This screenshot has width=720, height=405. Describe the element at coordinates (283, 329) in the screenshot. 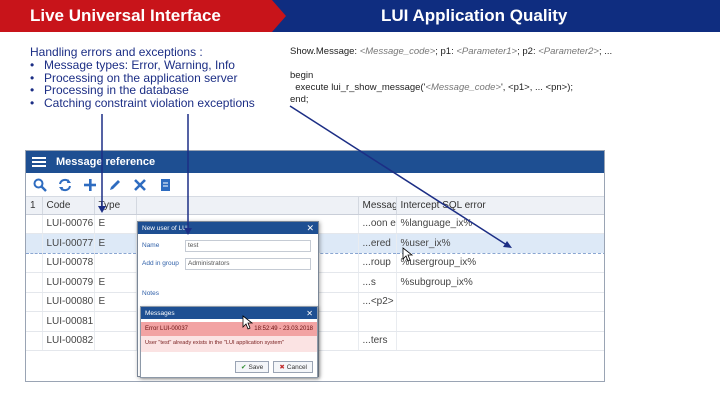

I see `error-time: 18:52:49 - 23.03.2018` at that location.